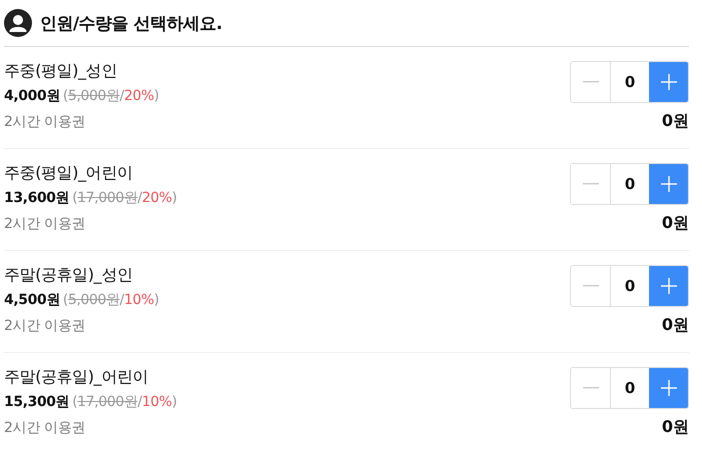 This screenshot has height=471, width=702. Describe the element at coordinates (37, 198) in the screenshot. I see `sale-price: 13,600원` at that location.